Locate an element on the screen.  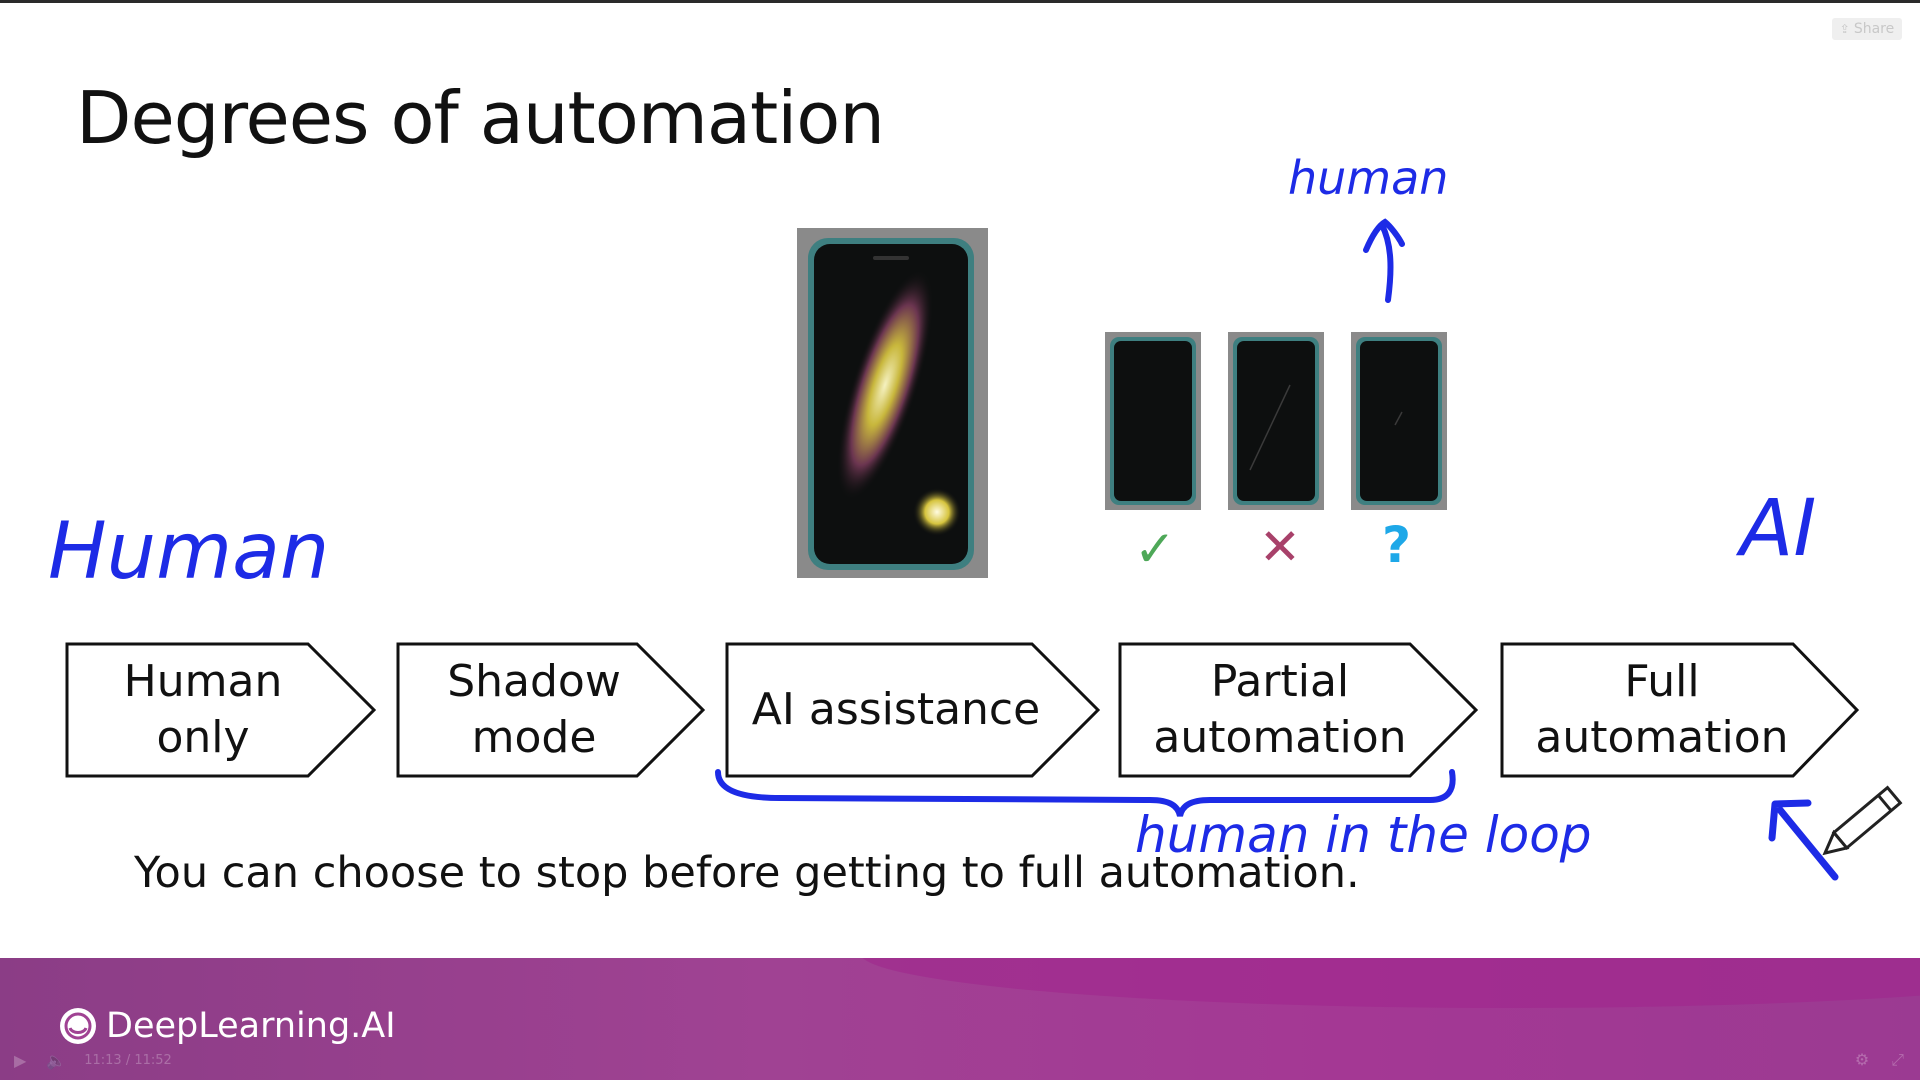
video-player-controls: ▶ 🔈 11:13 / 11:52 ⚙ ⤢ is located at coordinates (960, 1060).